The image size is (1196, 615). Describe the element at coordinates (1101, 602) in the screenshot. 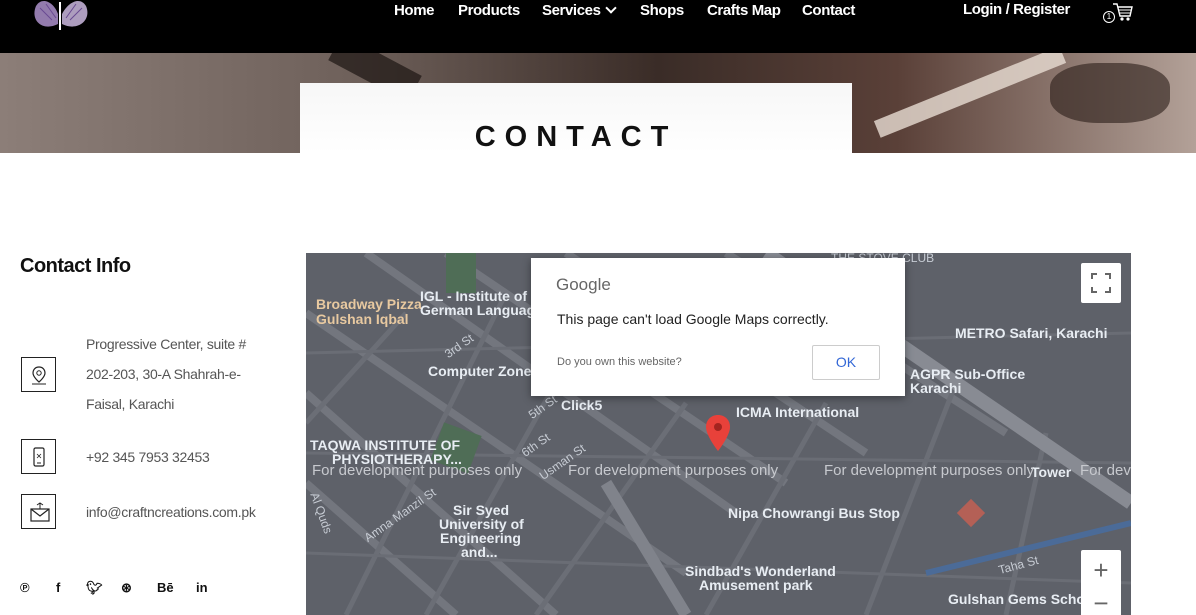

I see `zoom-out-button: −` at that location.